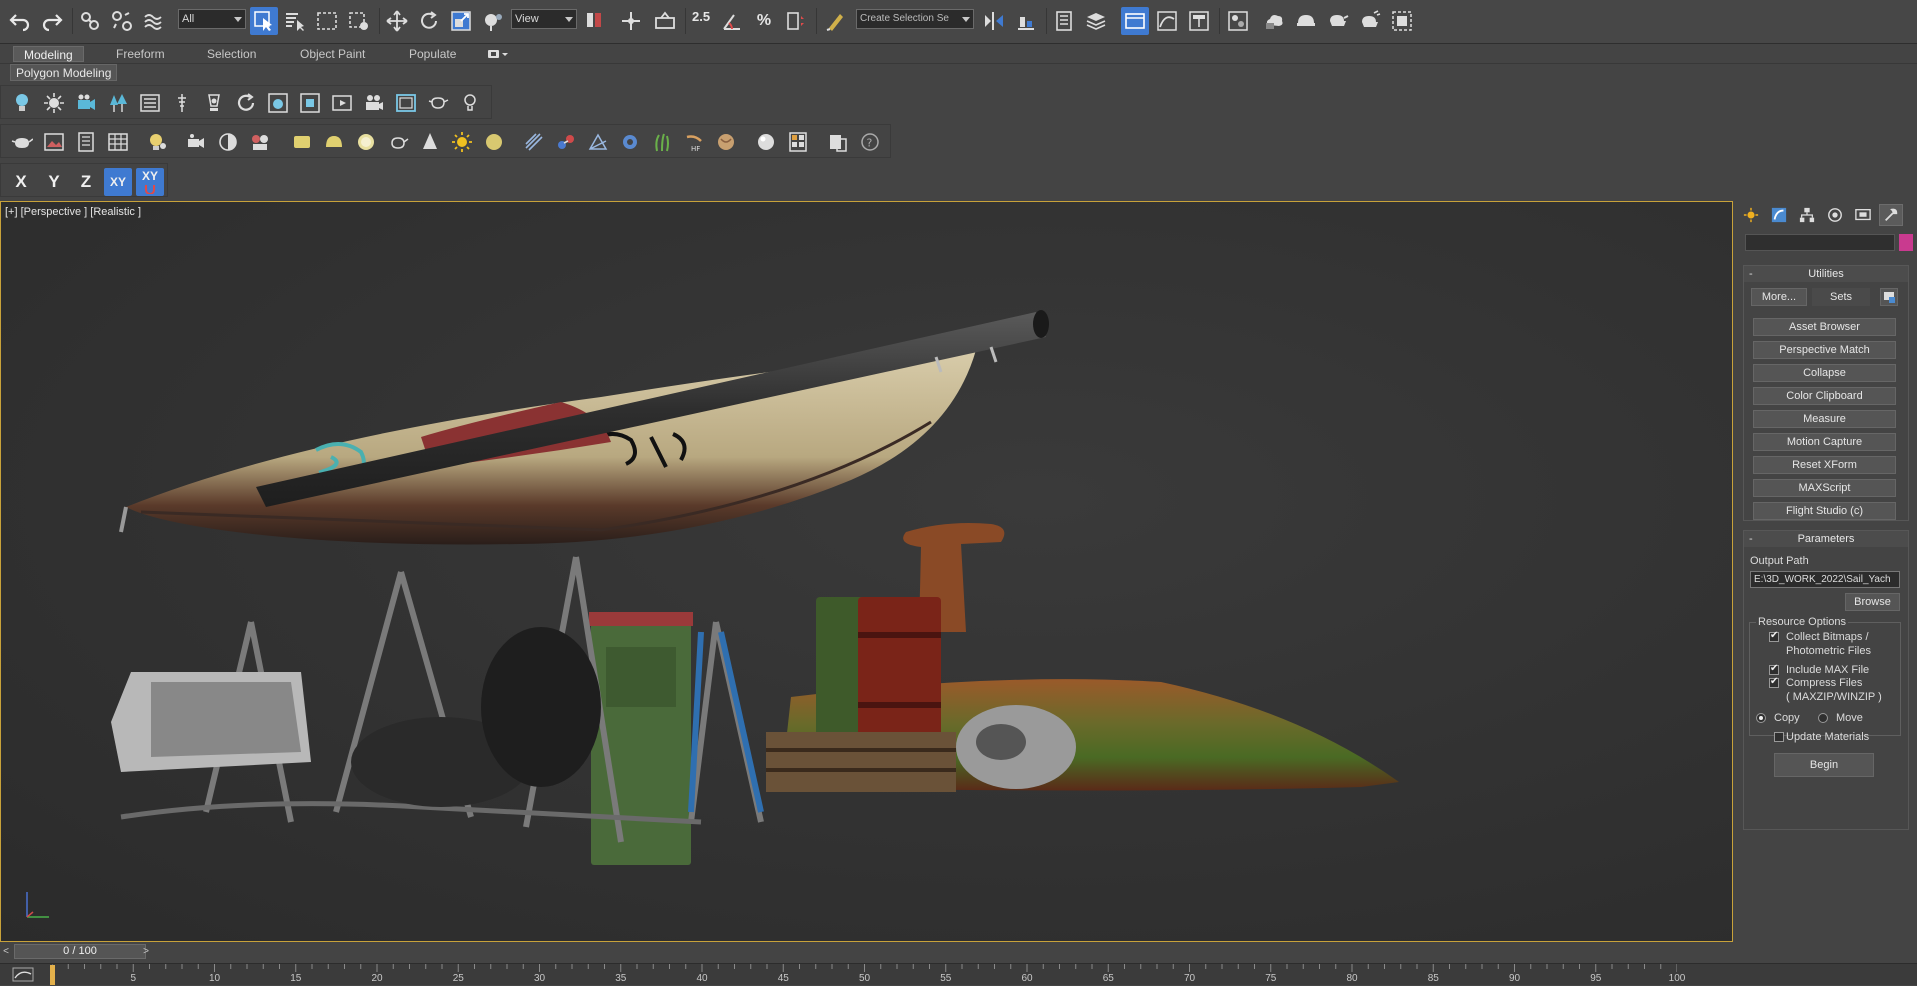 The height and width of the screenshot is (986, 1917). What do you see at coordinates (461, 21) in the screenshot?
I see `scale-icon` at bounding box center [461, 21].